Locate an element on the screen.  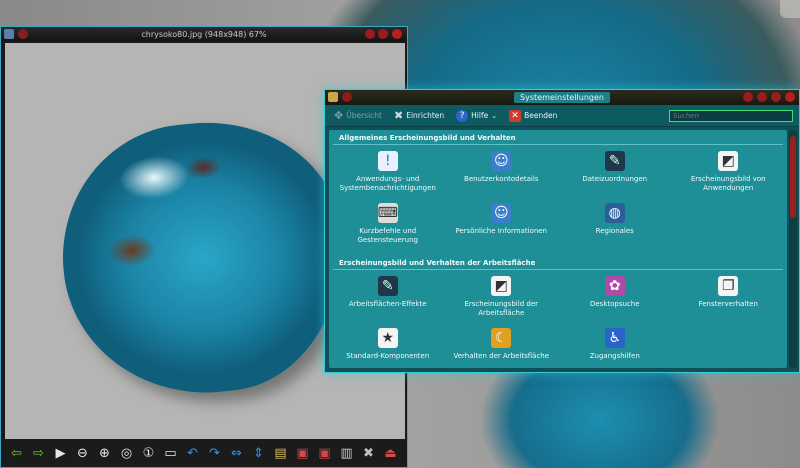
configure-icon: ✖ is located at coordinates (398, 115).